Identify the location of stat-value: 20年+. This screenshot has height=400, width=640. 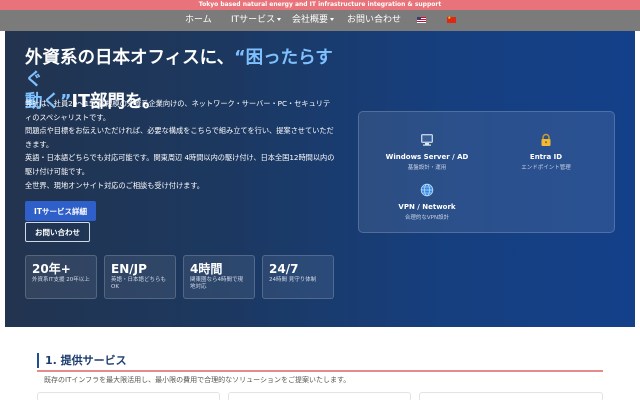
(51, 269).